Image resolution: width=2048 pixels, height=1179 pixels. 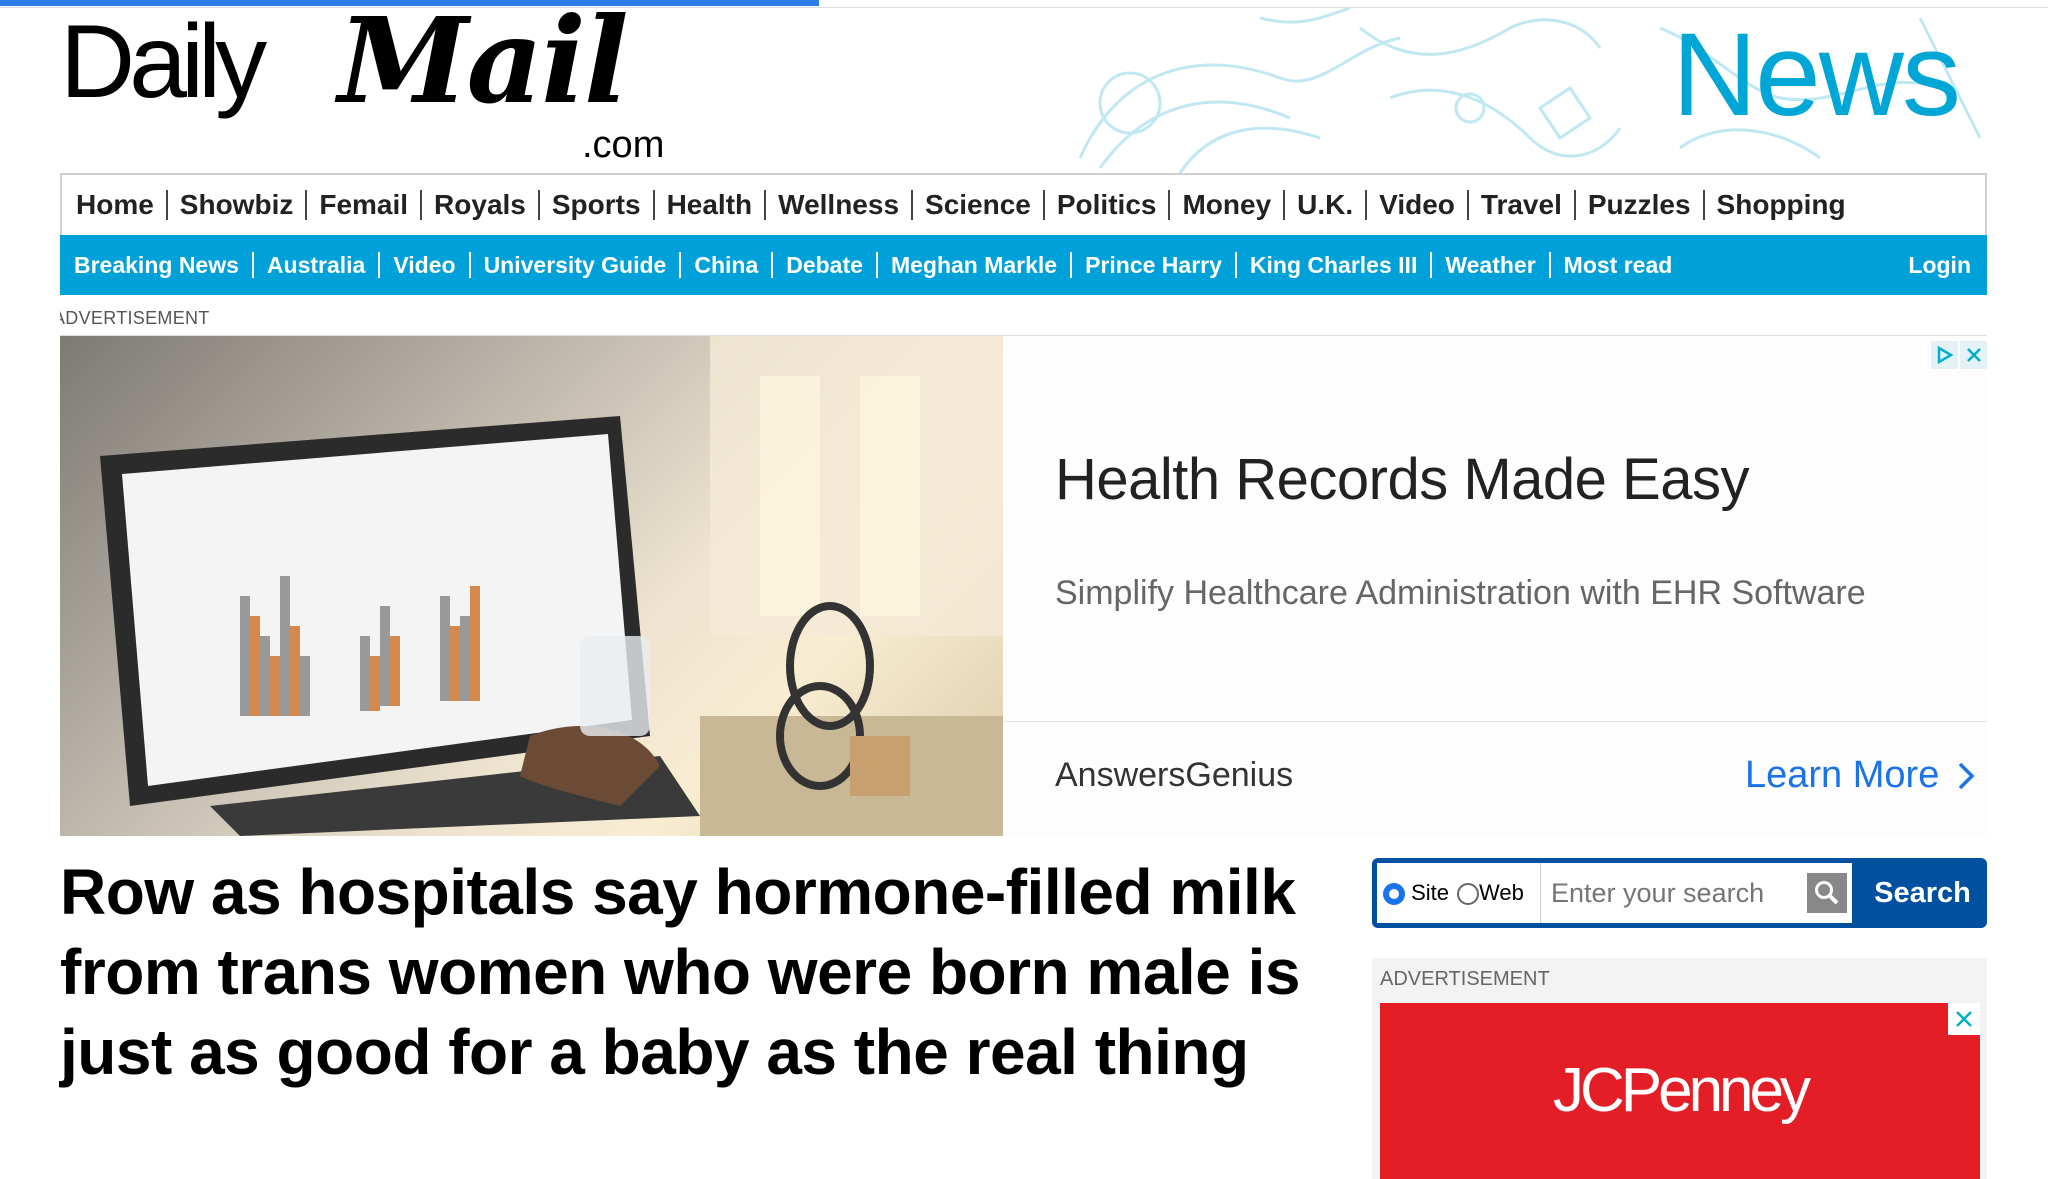 What do you see at coordinates (1491, 265) in the screenshot?
I see `subnav-item-weather: Weather` at bounding box center [1491, 265].